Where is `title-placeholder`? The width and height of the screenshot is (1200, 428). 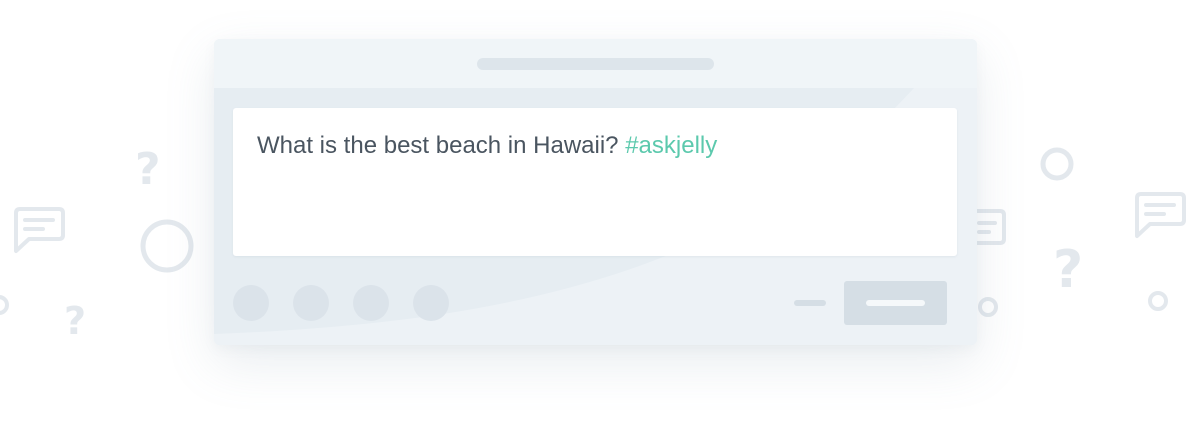
title-placeholder is located at coordinates (595, 64).